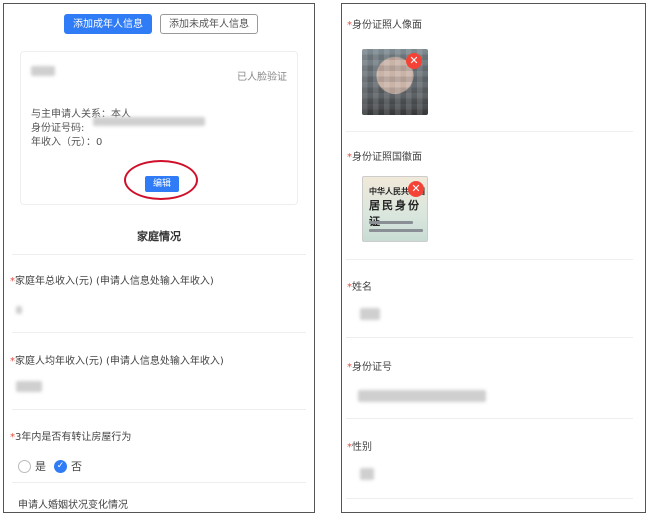 This screenshot has height=519, width=650. Describe the element at coordinates (159, 236) in the screenshot. I see `family-section-title: 家庭情况` at that location.